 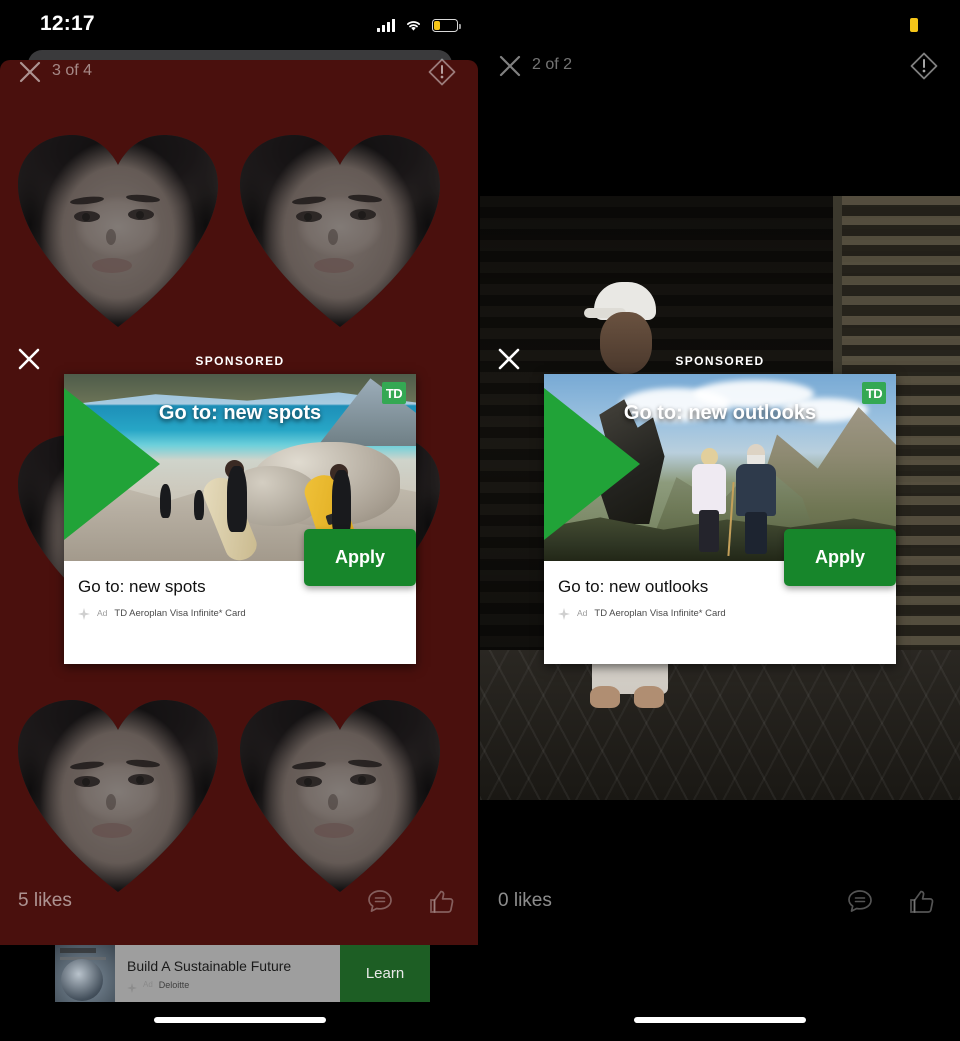 What do you see at coordinates (240, 905) in the screenshot?
I see `engagement-bar: 5 likes` at bounding box center [240, 905].